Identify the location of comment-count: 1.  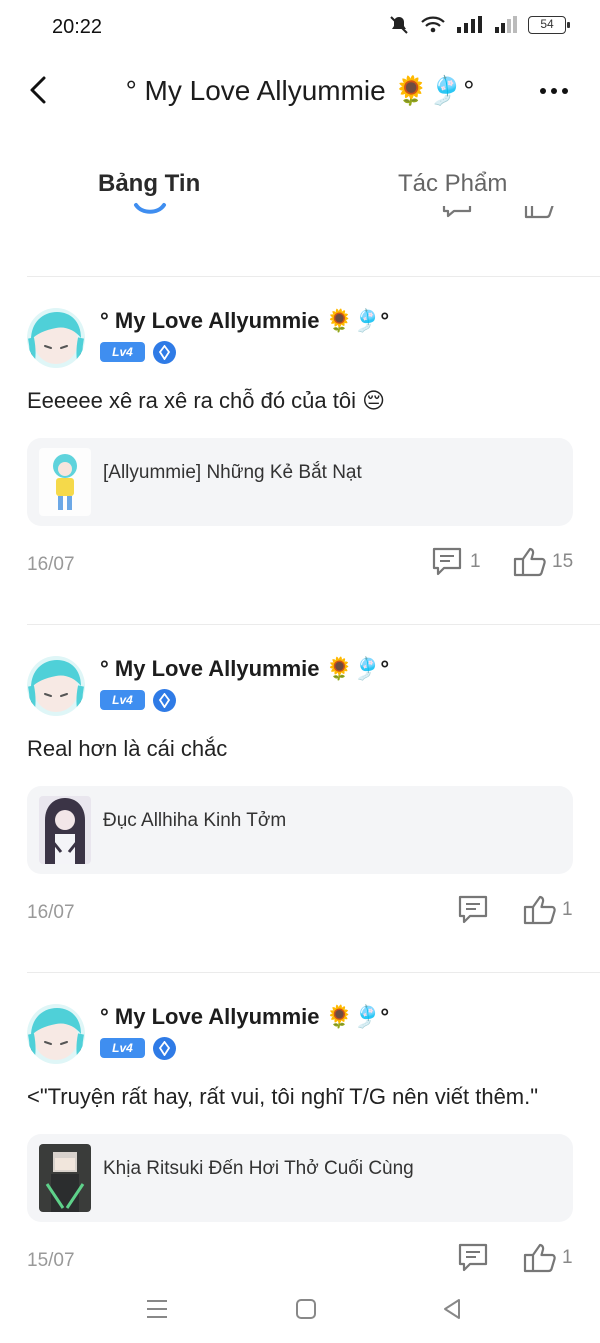
(475, 561).